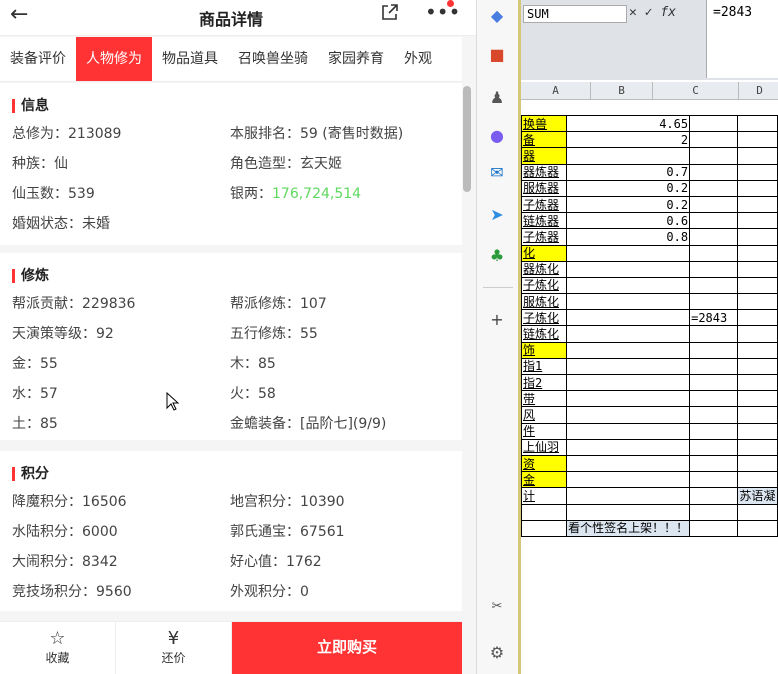 This screenshot has height=674, width=778. I want to click on cell-a: 饰, so click(544, 350).